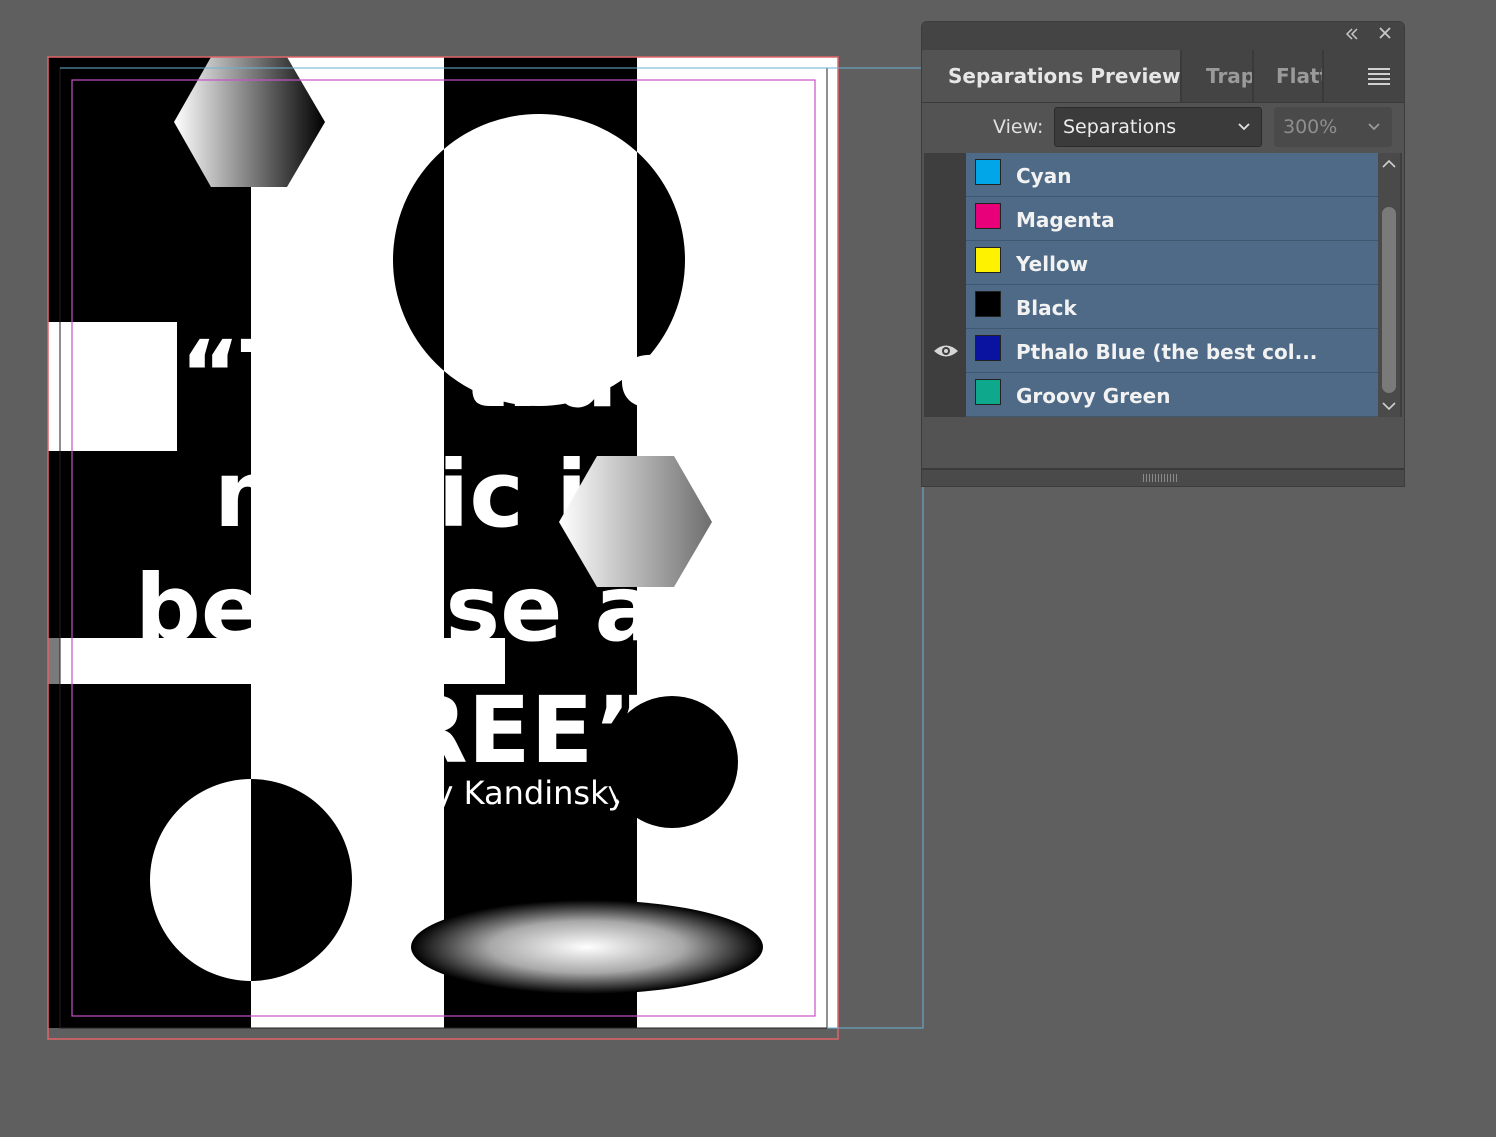 The image size is (1496, 1137). I want to click on double-chevron-left-icon, so click(1352, 36).